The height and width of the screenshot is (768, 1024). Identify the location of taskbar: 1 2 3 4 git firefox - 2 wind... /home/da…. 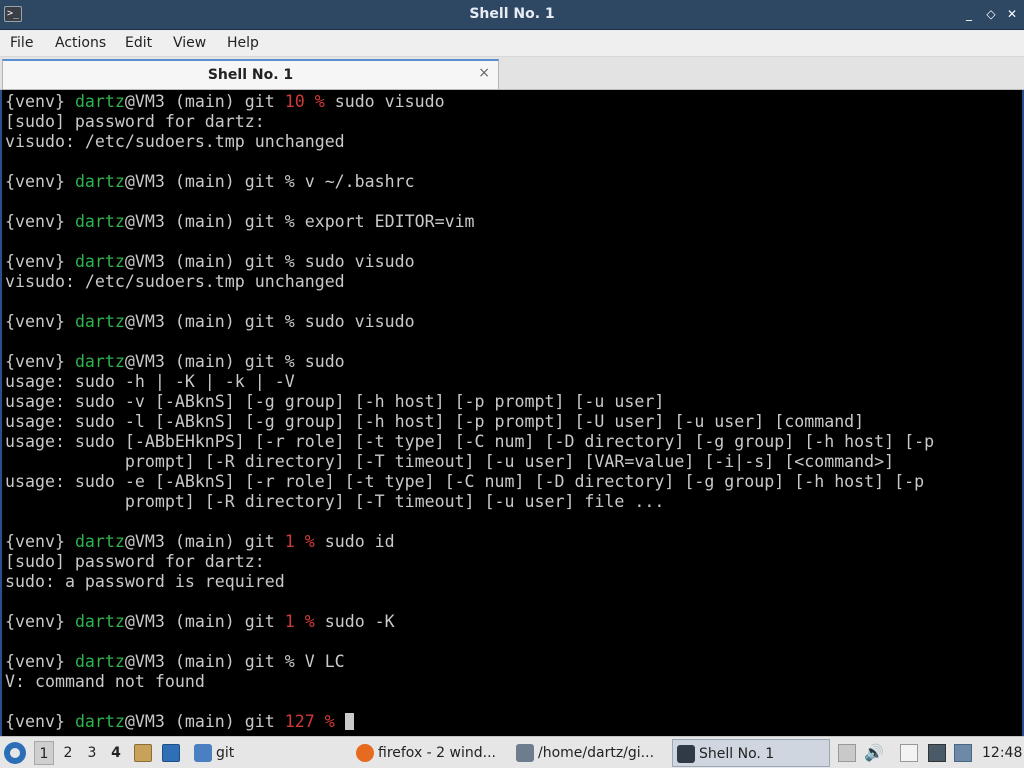
(512, 752).